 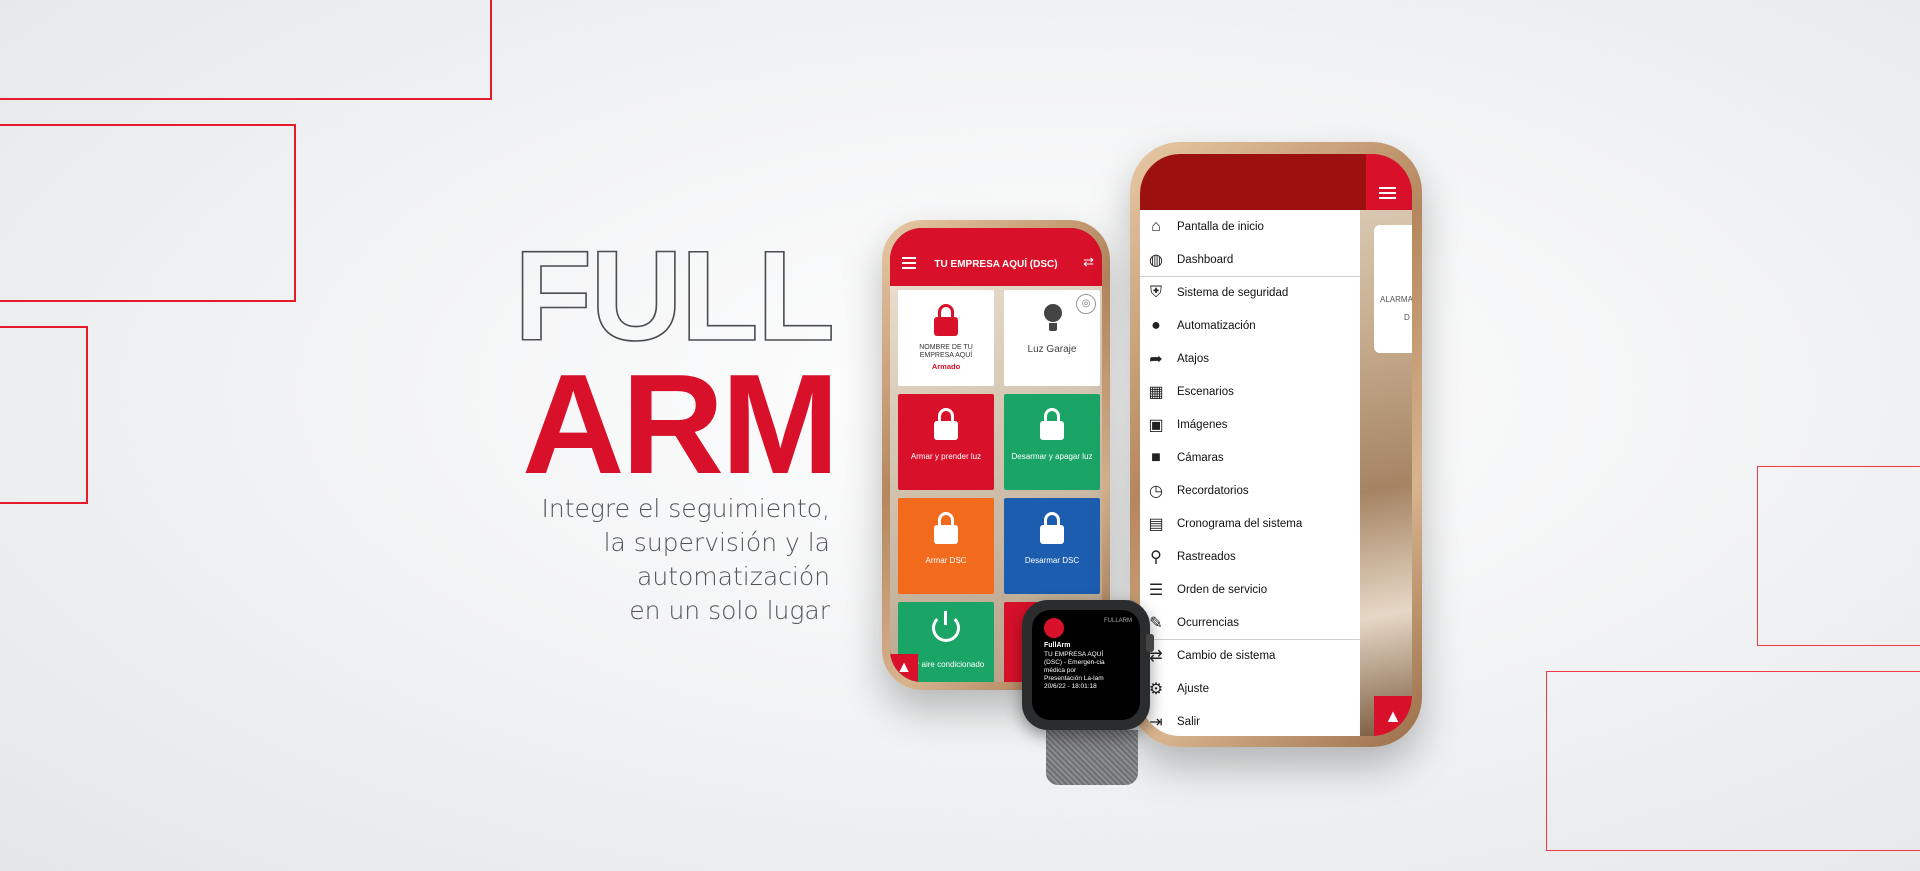 I want to click on shield-icon: ⛨, so click(x=1155, y=292).